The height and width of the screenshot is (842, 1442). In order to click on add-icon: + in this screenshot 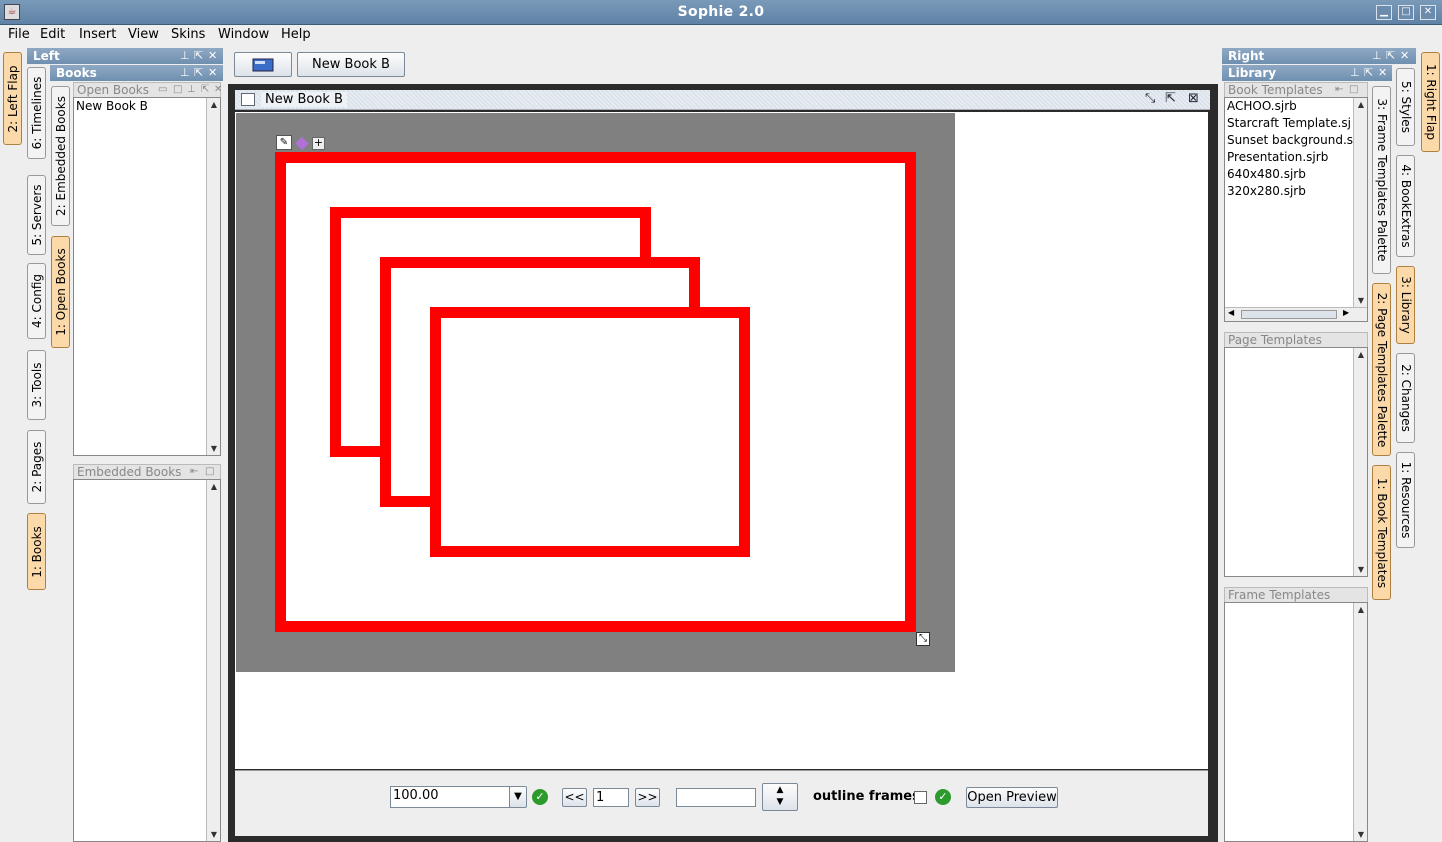, I will do `click(318, 143)`.